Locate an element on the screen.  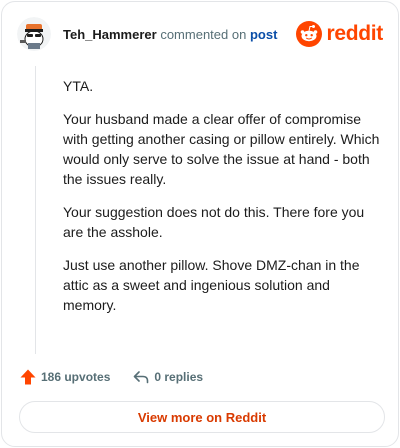
thread-line is located at coordinates (35, 210).